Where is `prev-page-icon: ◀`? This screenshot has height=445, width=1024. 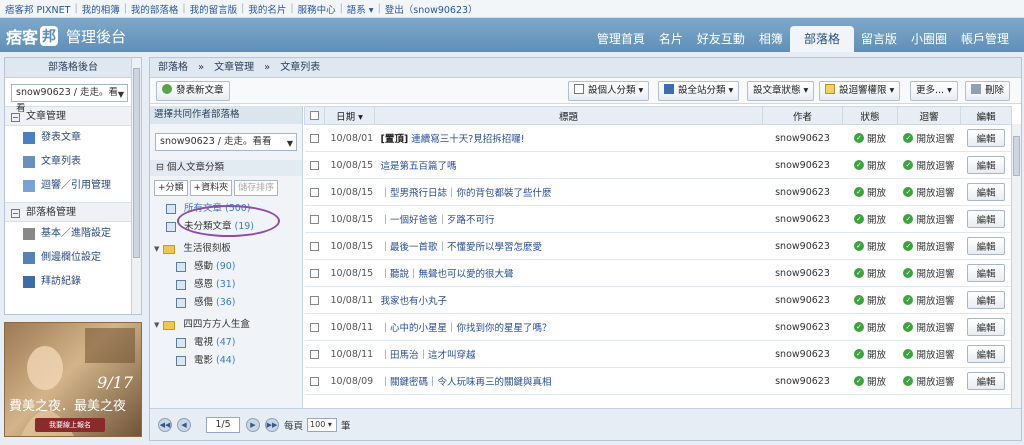 prev-page-icon: ◀ is located at coordinates (184, 424).